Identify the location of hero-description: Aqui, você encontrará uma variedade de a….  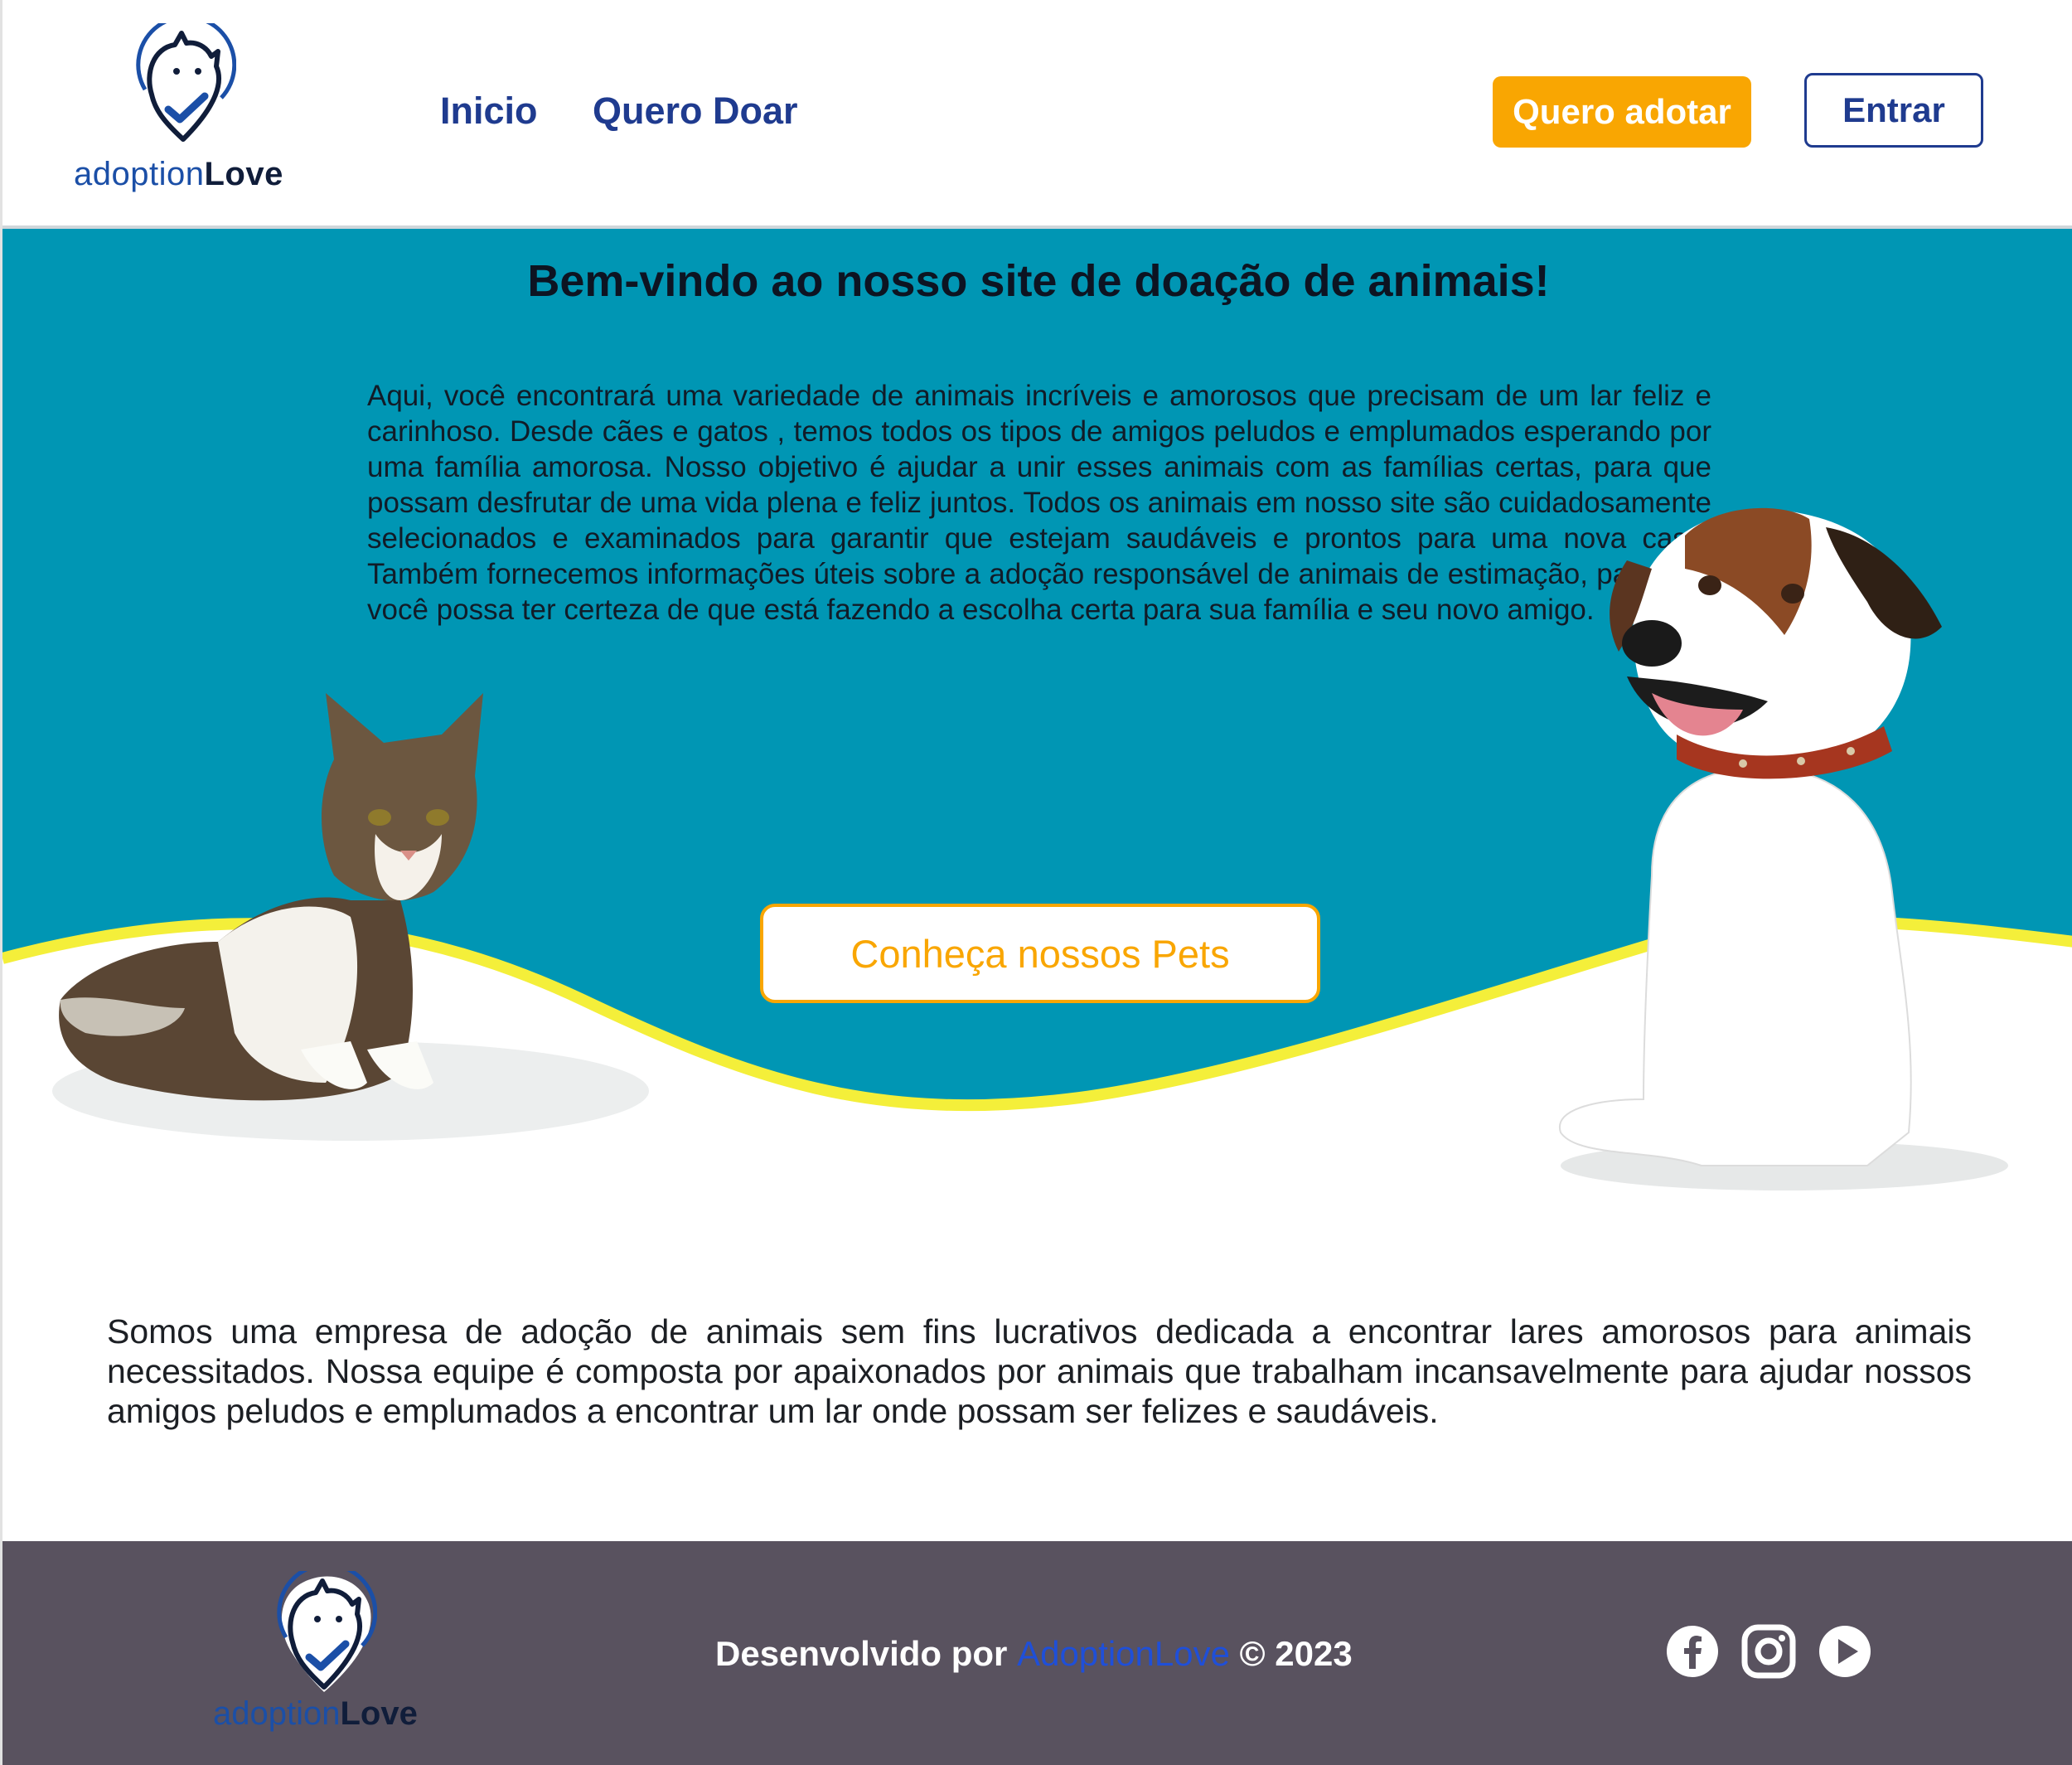
(1039, 503).